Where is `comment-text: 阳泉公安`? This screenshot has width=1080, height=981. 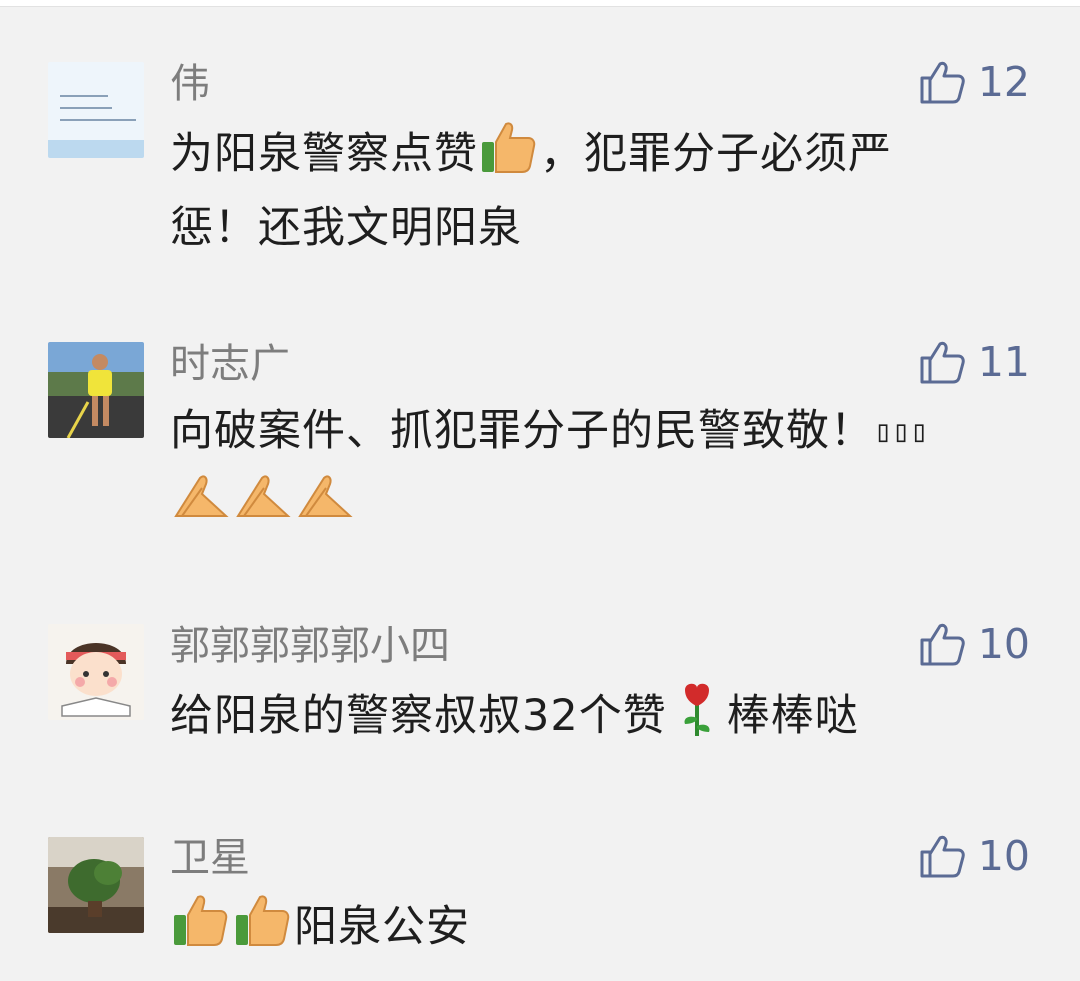
comment-text: 阳泉公安 is located at coordinates (605, 930).